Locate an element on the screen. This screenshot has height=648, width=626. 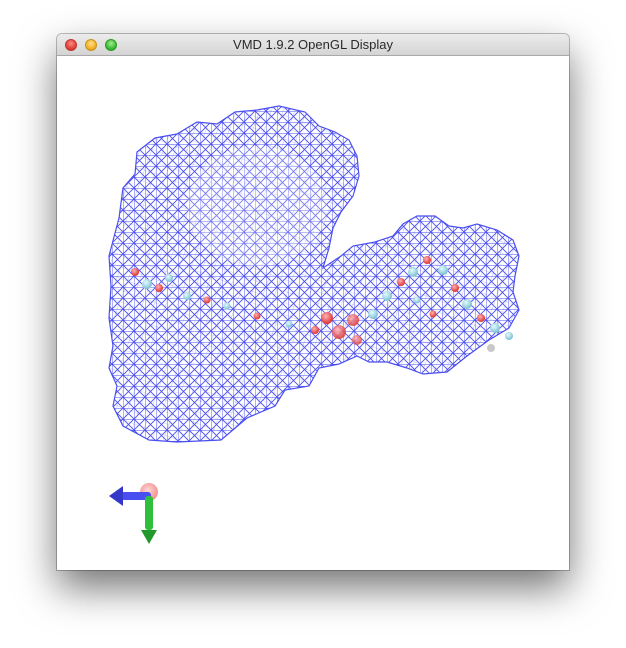
title-bar: VMD 1.9.2 OpenGL Display is located at coordinates (313, 45).